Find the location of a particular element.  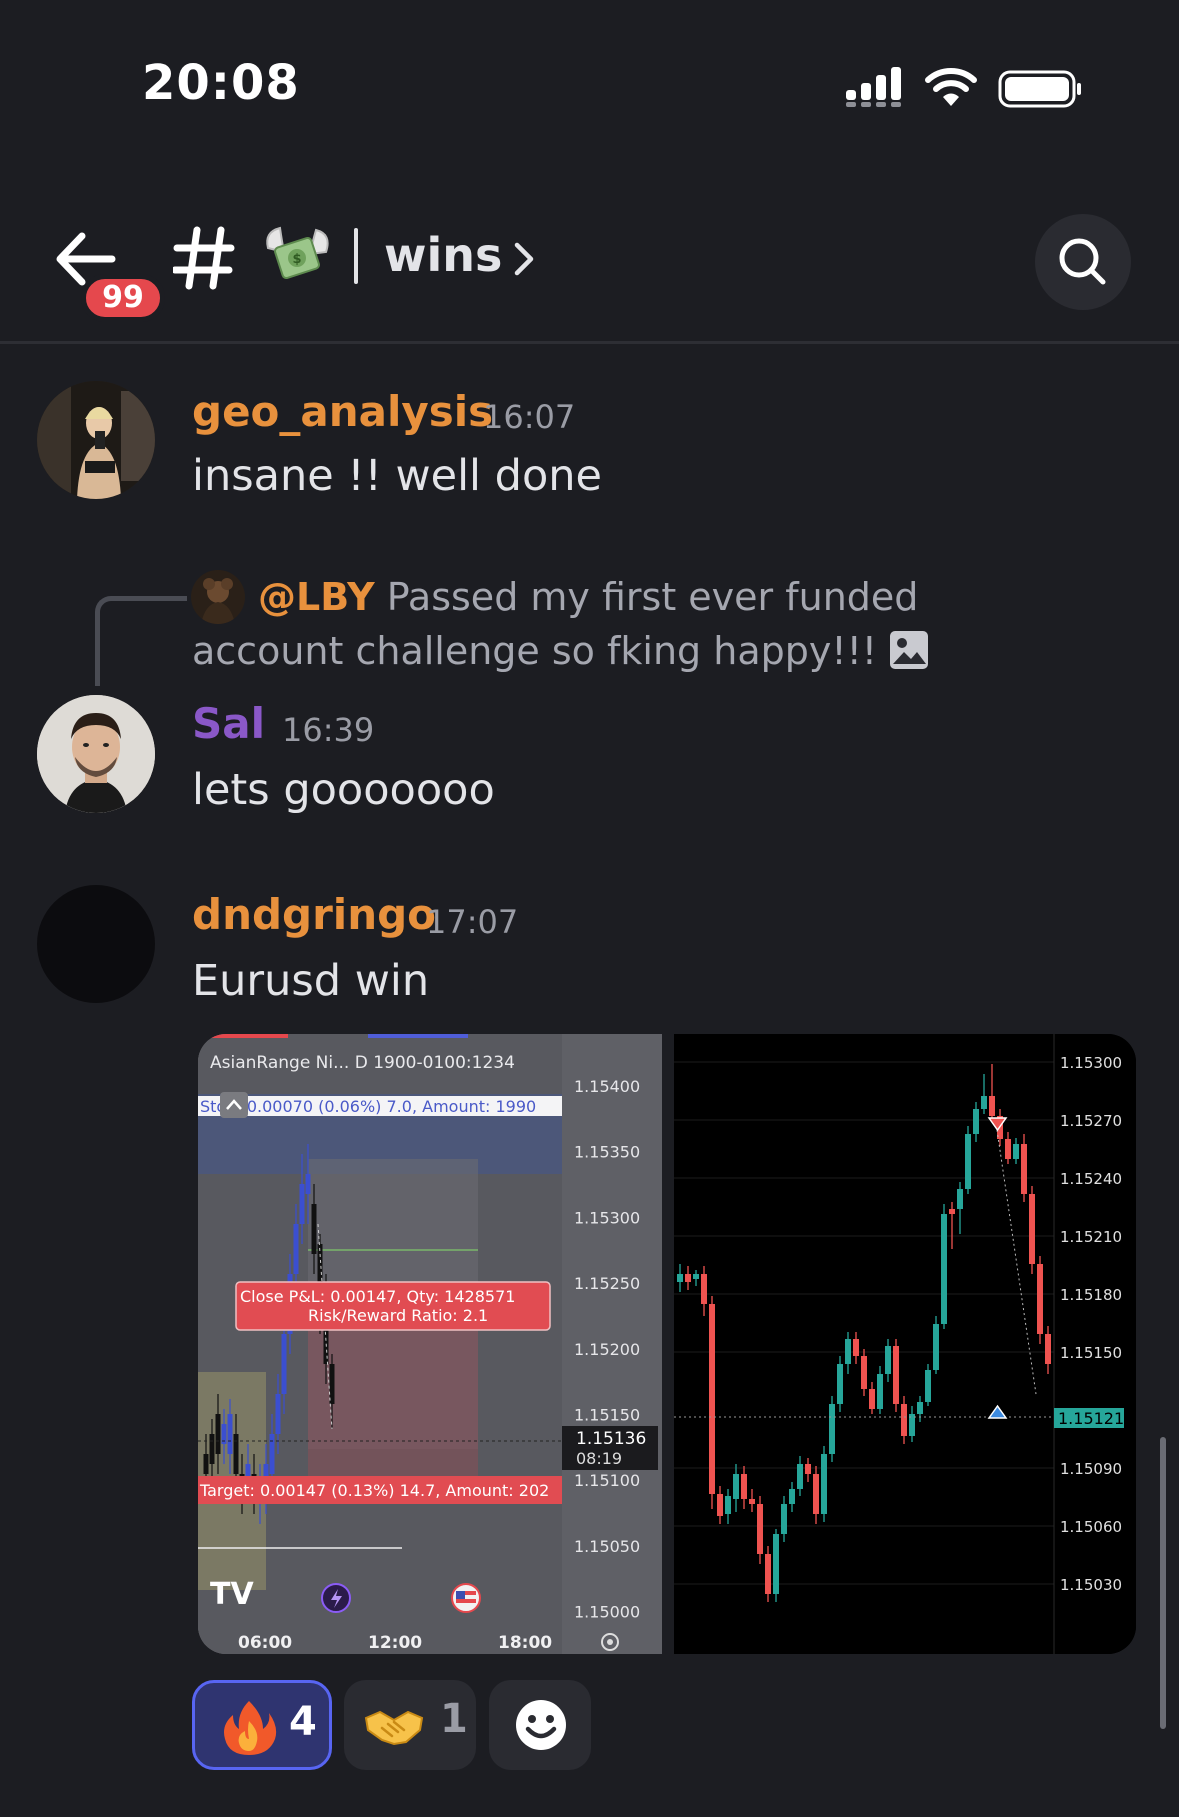

reaction-handshake: 1 is located at coordinates (410, 1725).